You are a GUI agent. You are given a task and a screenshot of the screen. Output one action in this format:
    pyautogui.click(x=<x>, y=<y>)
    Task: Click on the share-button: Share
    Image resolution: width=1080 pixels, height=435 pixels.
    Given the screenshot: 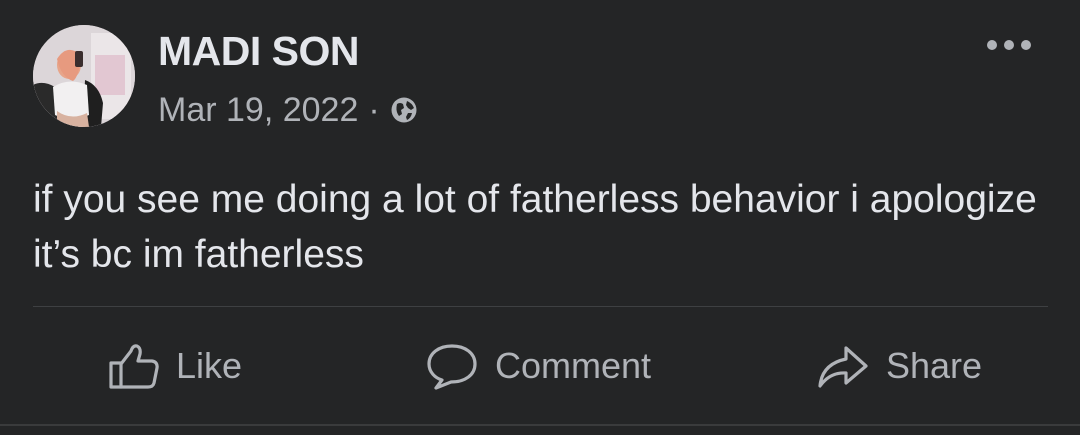 What is the action you would take?
    pyautogui.click(x=899, y=366)
    